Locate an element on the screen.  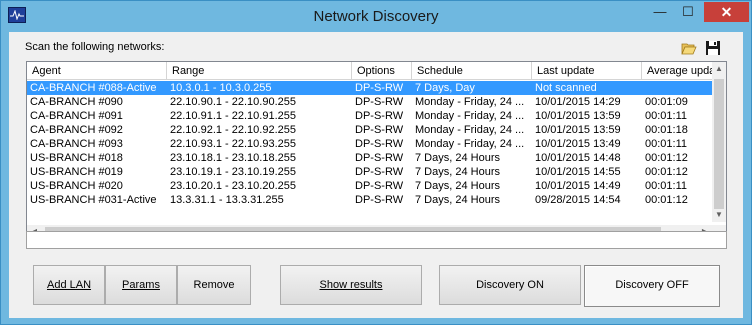
cell-range: 13.3.31.1 - 13.3.31.255 is located at coordinates (227, 200).